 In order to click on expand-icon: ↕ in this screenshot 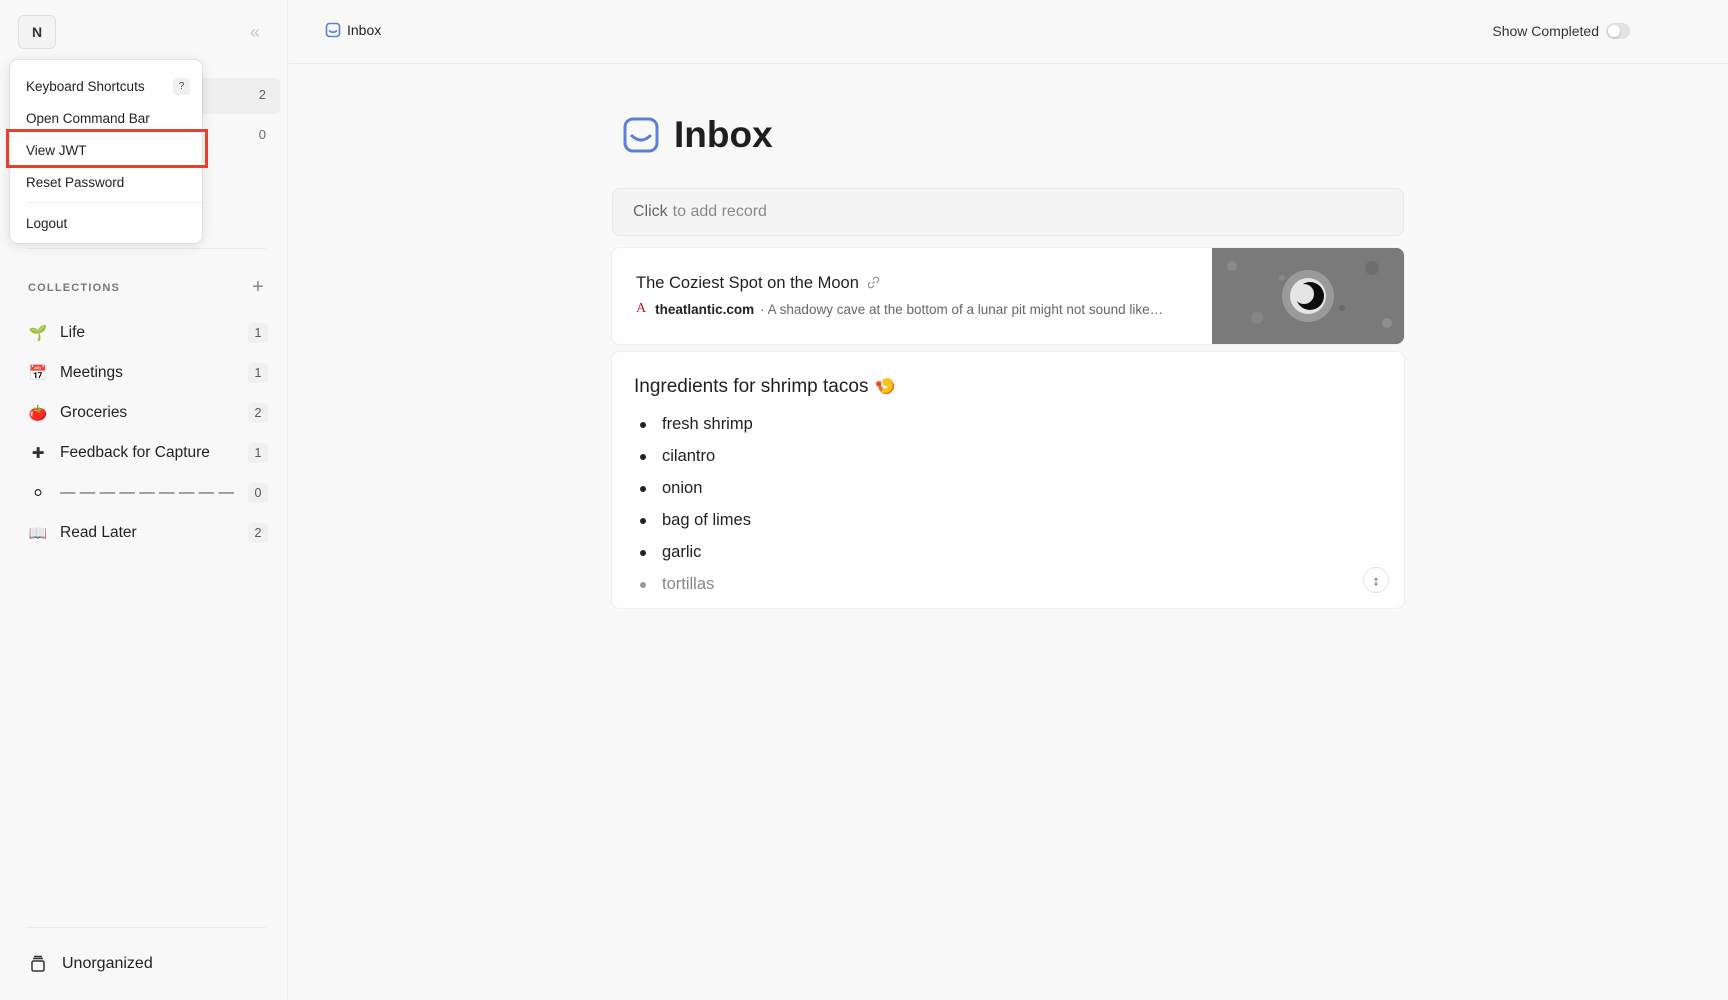, I will do `click(1376, 580)`.